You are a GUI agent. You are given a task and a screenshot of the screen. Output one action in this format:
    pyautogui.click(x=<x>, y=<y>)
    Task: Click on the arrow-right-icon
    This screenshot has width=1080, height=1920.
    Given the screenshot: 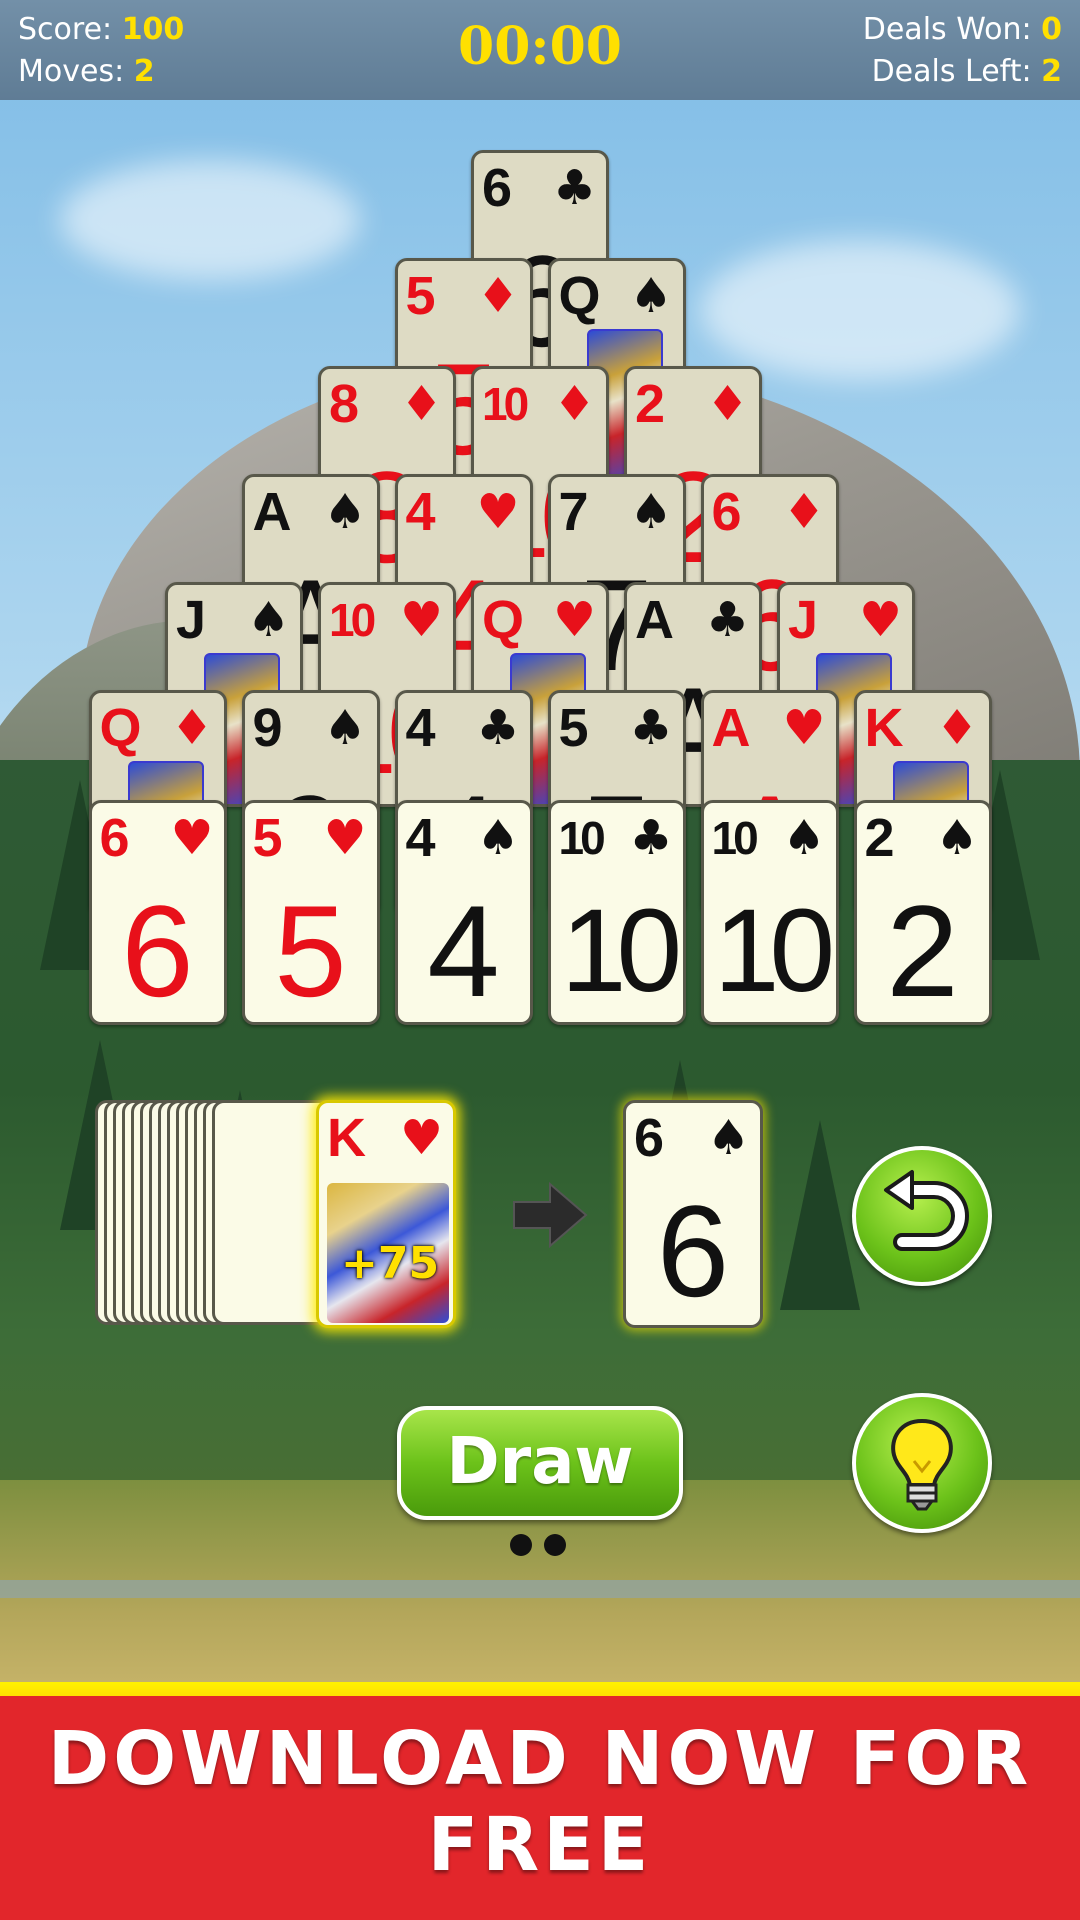 What is the action you would take?
    pyautogui.click(x=550, y=1215)
    